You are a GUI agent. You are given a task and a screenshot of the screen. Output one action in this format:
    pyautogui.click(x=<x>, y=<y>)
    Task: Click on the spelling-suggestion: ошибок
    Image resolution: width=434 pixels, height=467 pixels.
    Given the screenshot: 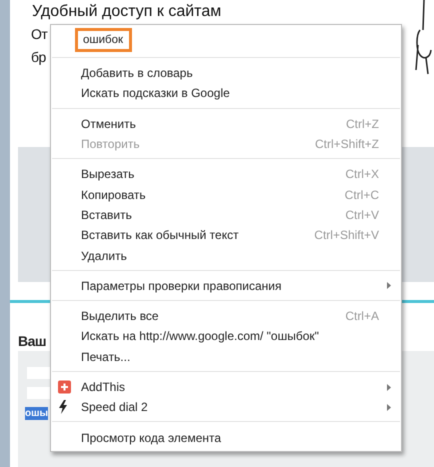 What is the action you would take?
    pyautogui.click(x=103, y=40)
    